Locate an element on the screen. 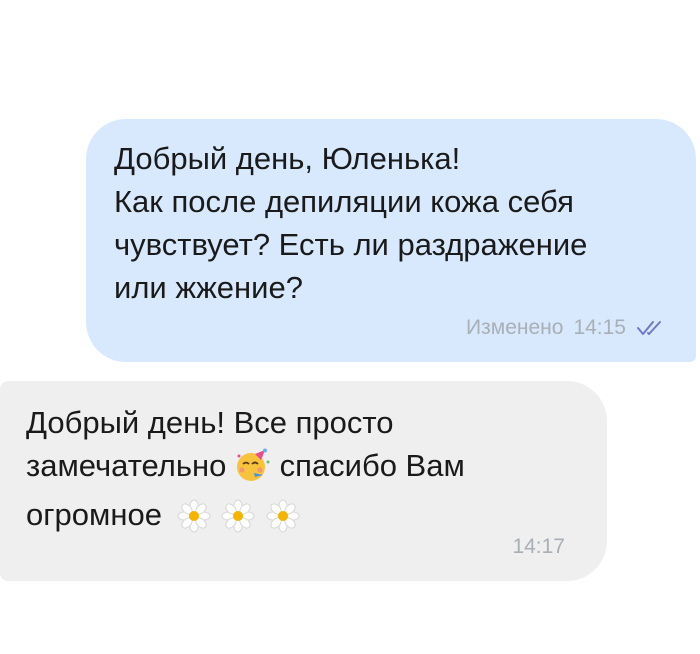 Image resolution: width=700 pixels, height=654 pixels. message-text-fragment: спасибо Вам is located at coordinates (372, 465).